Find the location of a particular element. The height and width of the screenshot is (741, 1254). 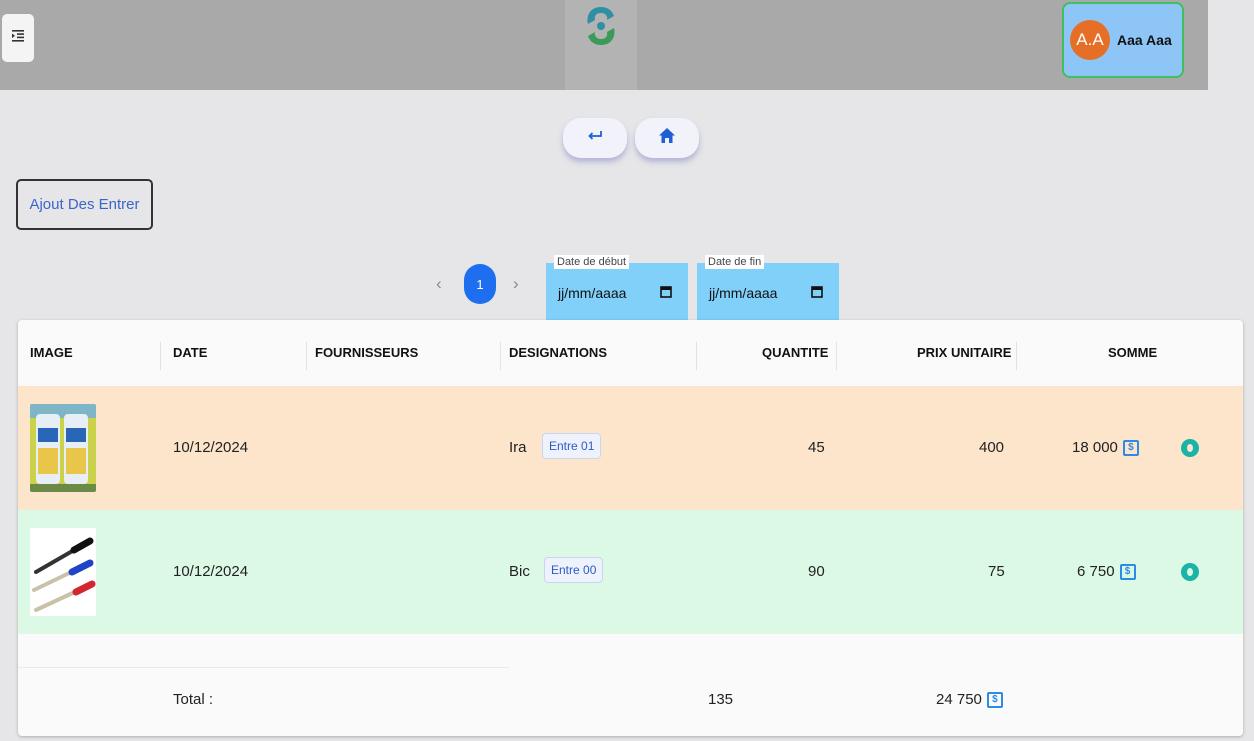

sum-value: 6 750 is located at coordinates (1096, 571).